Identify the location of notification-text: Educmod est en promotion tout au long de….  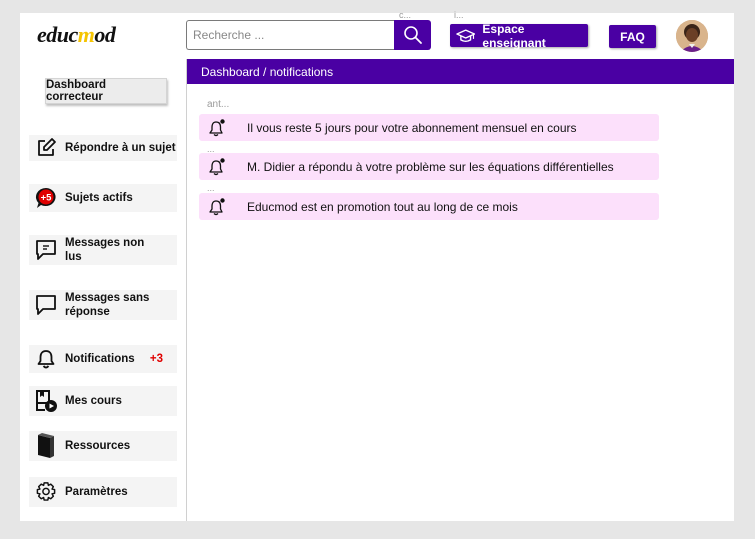
(382, 206).